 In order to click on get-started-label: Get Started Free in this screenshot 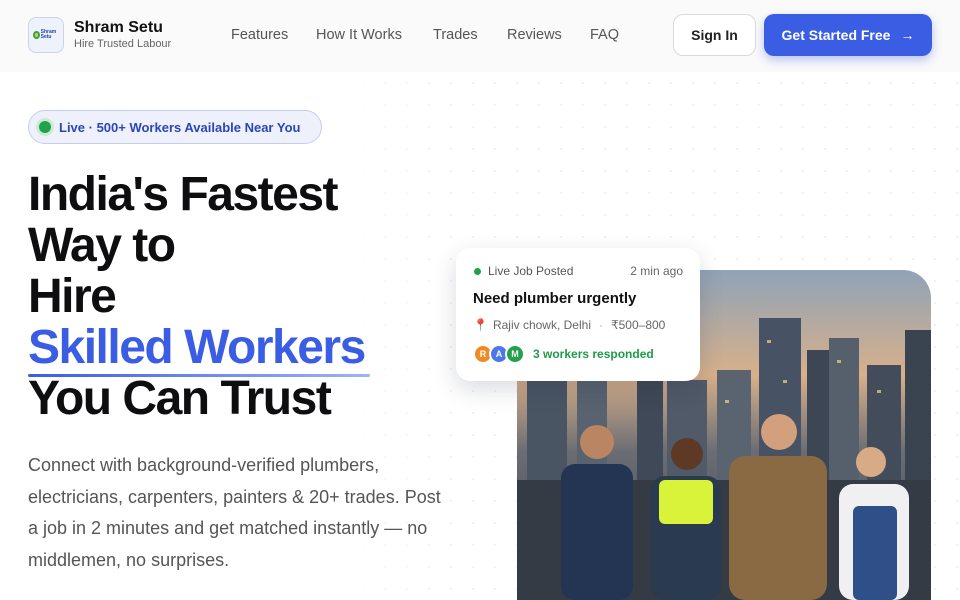, I will do `click(836, 35)`.